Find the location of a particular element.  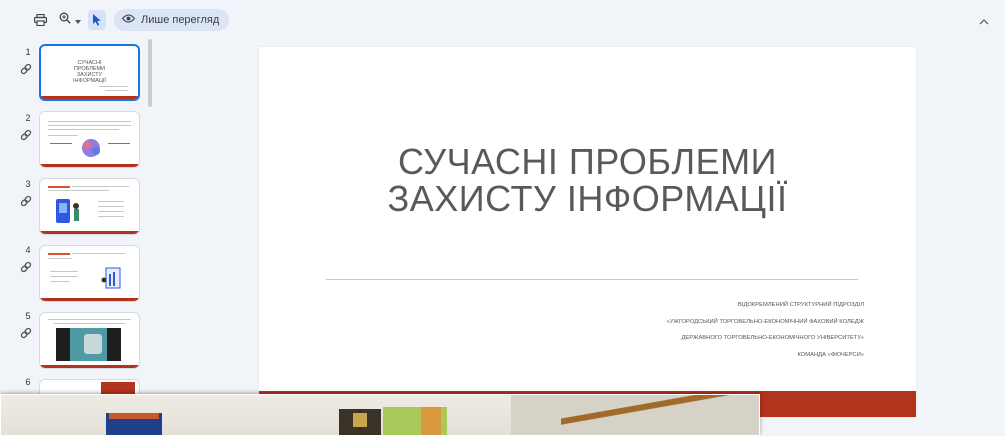

view-only-badge: Лише перегляд is located at coordinates (172, 20).